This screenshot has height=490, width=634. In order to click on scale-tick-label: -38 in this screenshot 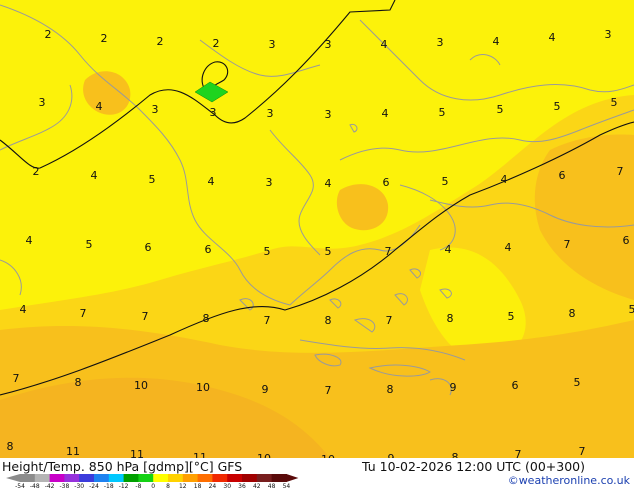, I will do `click(64, 485)`.